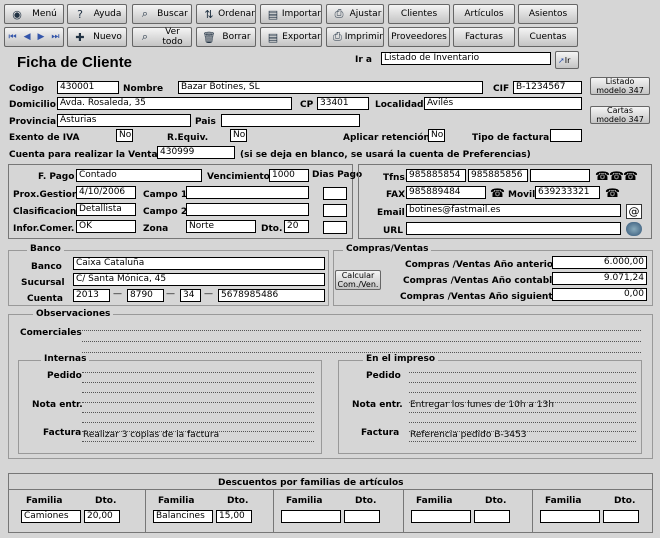  What do you see at coordinates (34, 14) in the screenshot?
I see `menu-button: ◉ Menú` at bounding box center [34, 14].